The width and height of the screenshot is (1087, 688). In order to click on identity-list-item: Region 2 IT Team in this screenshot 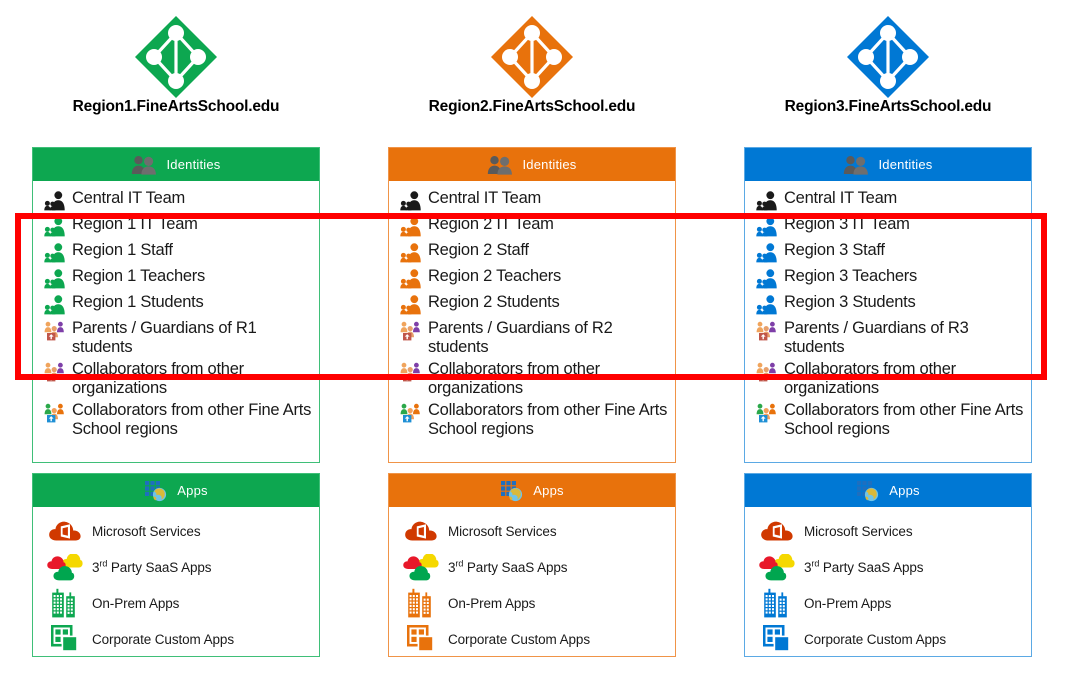, I will do `click(532, 226)`.